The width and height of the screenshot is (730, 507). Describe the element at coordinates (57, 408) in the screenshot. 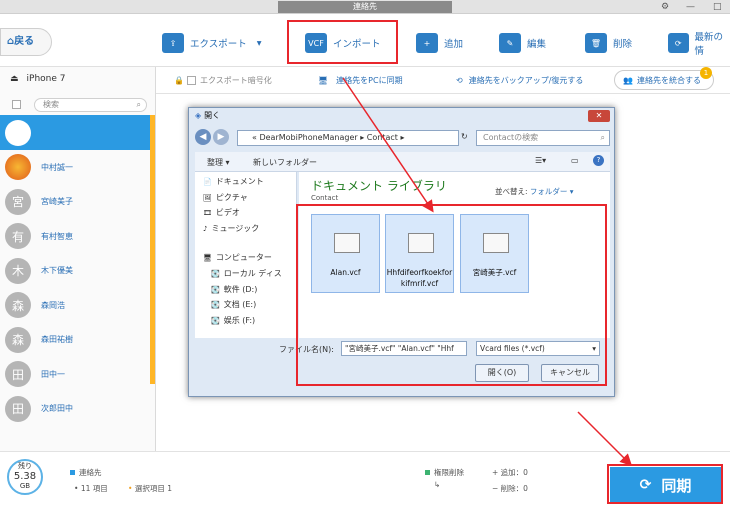

I see `contact-name: 次郎田中` at that location.